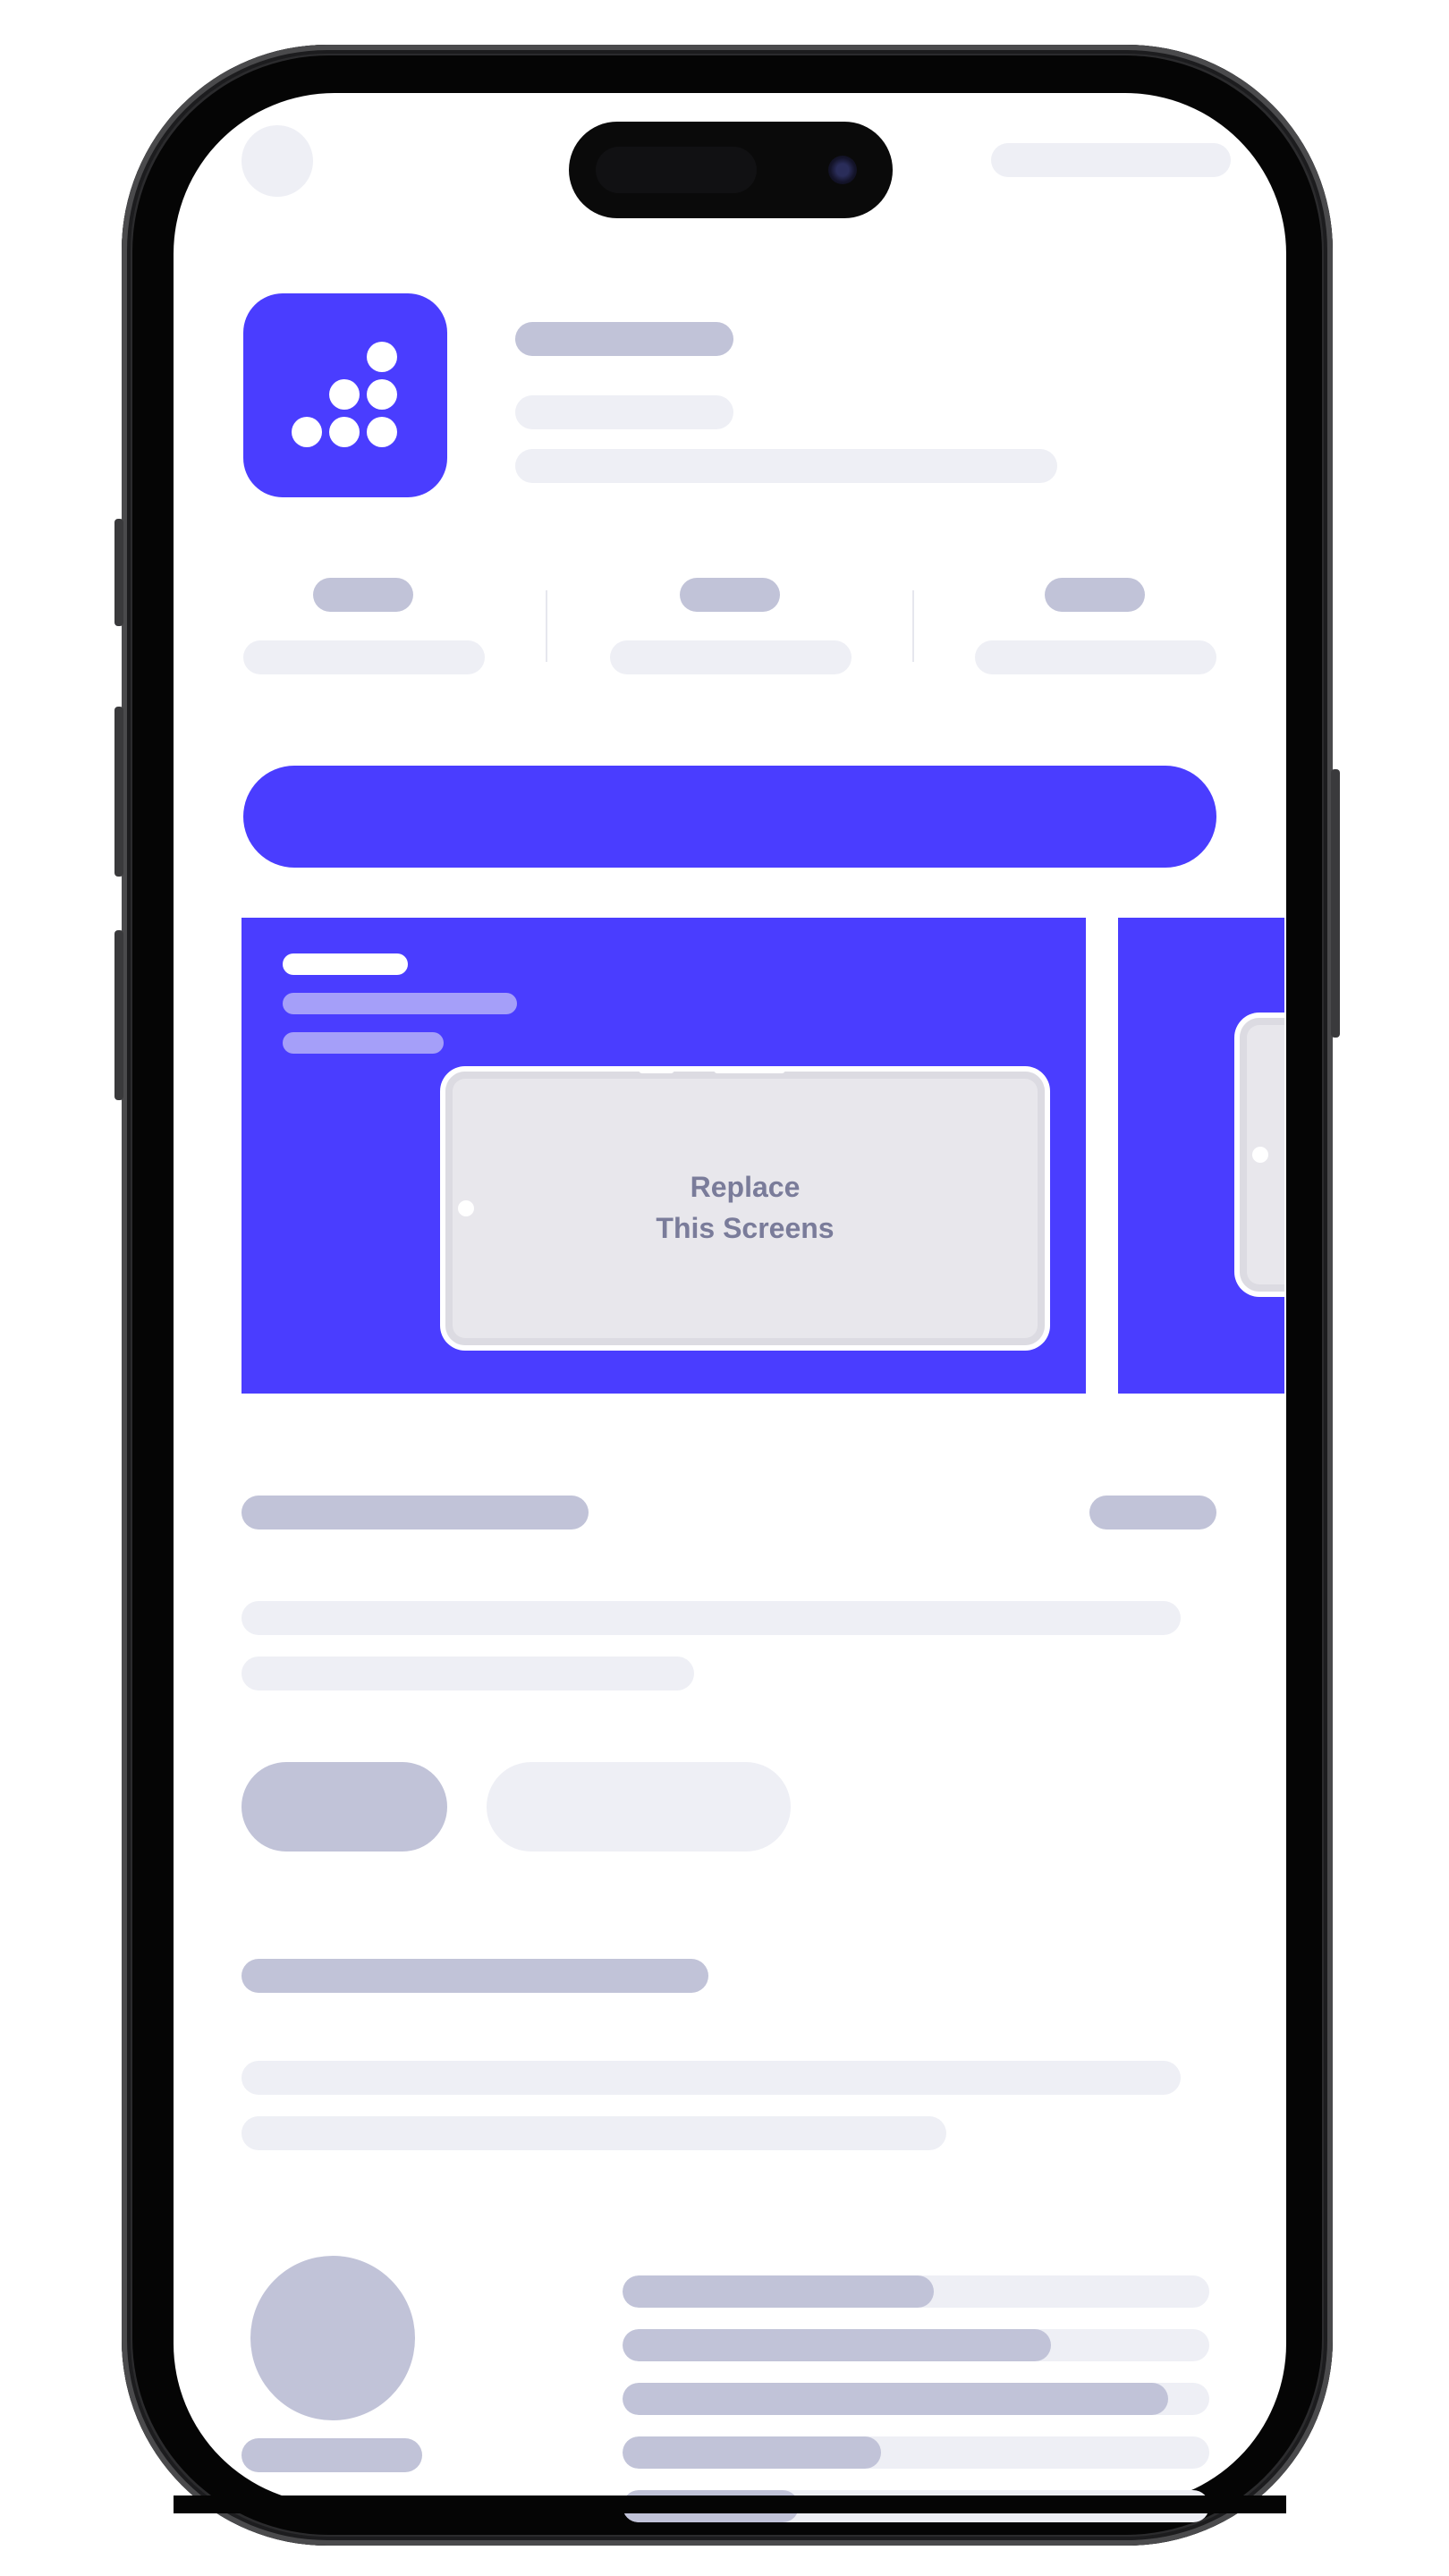 The height and width of the screenshot is (2576, 1449). Describe the element at coordinates (624, 339) in the screenshot. I see `app-title-placeholder` at that location.